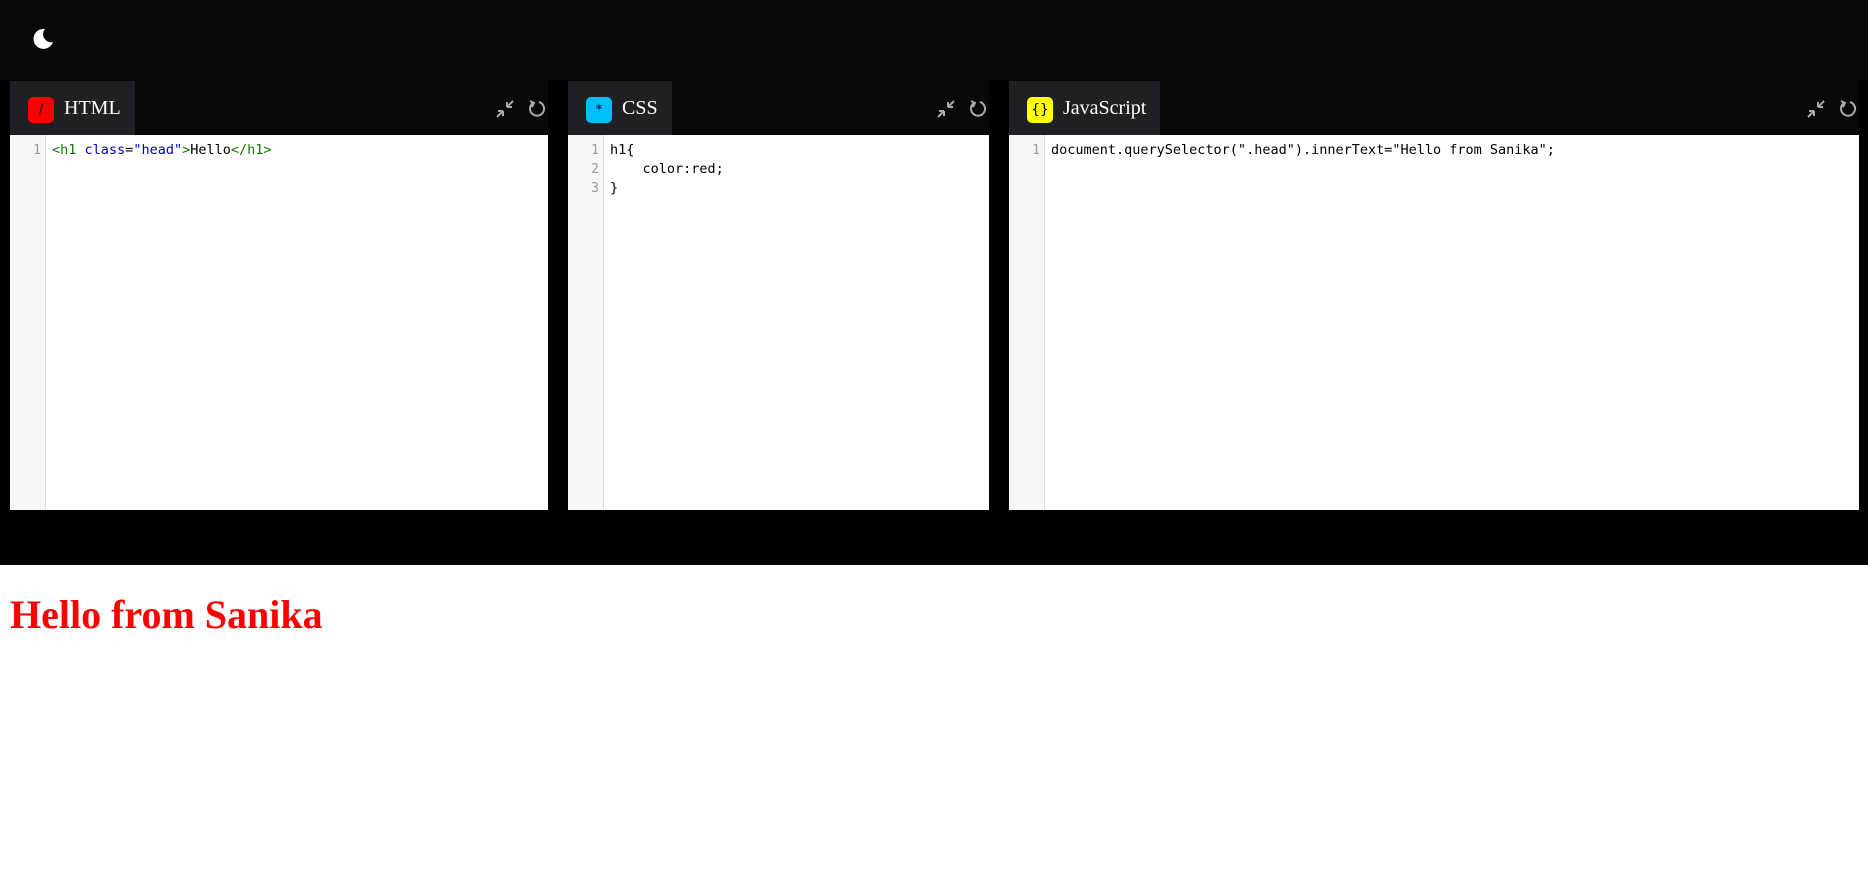 This screenshot has width=1868, height=895. Describe the element at coordinates (92, 107) in the screenshot. I see `tab-html-label: HTML` at that location.